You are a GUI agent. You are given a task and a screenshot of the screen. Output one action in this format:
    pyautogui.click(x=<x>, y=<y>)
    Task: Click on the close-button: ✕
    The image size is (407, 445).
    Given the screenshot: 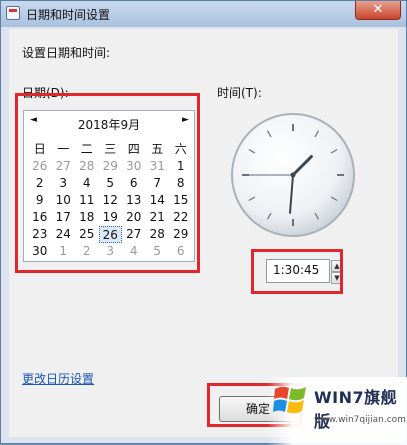 What is the action you would take?
    pyautogui.click(x=378, y=10)
    